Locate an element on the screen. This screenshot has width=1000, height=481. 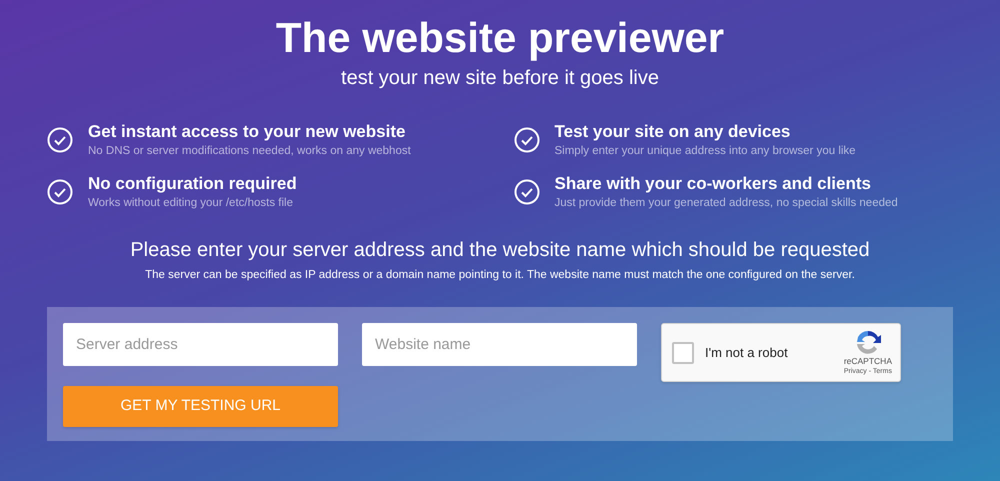
input-field: Server address is located at coordinates (200, 344).